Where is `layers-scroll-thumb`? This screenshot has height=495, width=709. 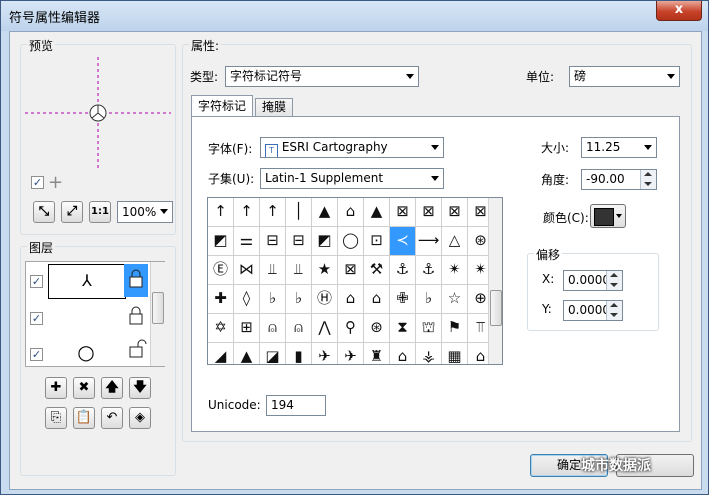
layers-scroll-thumb is located at coordinates (158, 308).